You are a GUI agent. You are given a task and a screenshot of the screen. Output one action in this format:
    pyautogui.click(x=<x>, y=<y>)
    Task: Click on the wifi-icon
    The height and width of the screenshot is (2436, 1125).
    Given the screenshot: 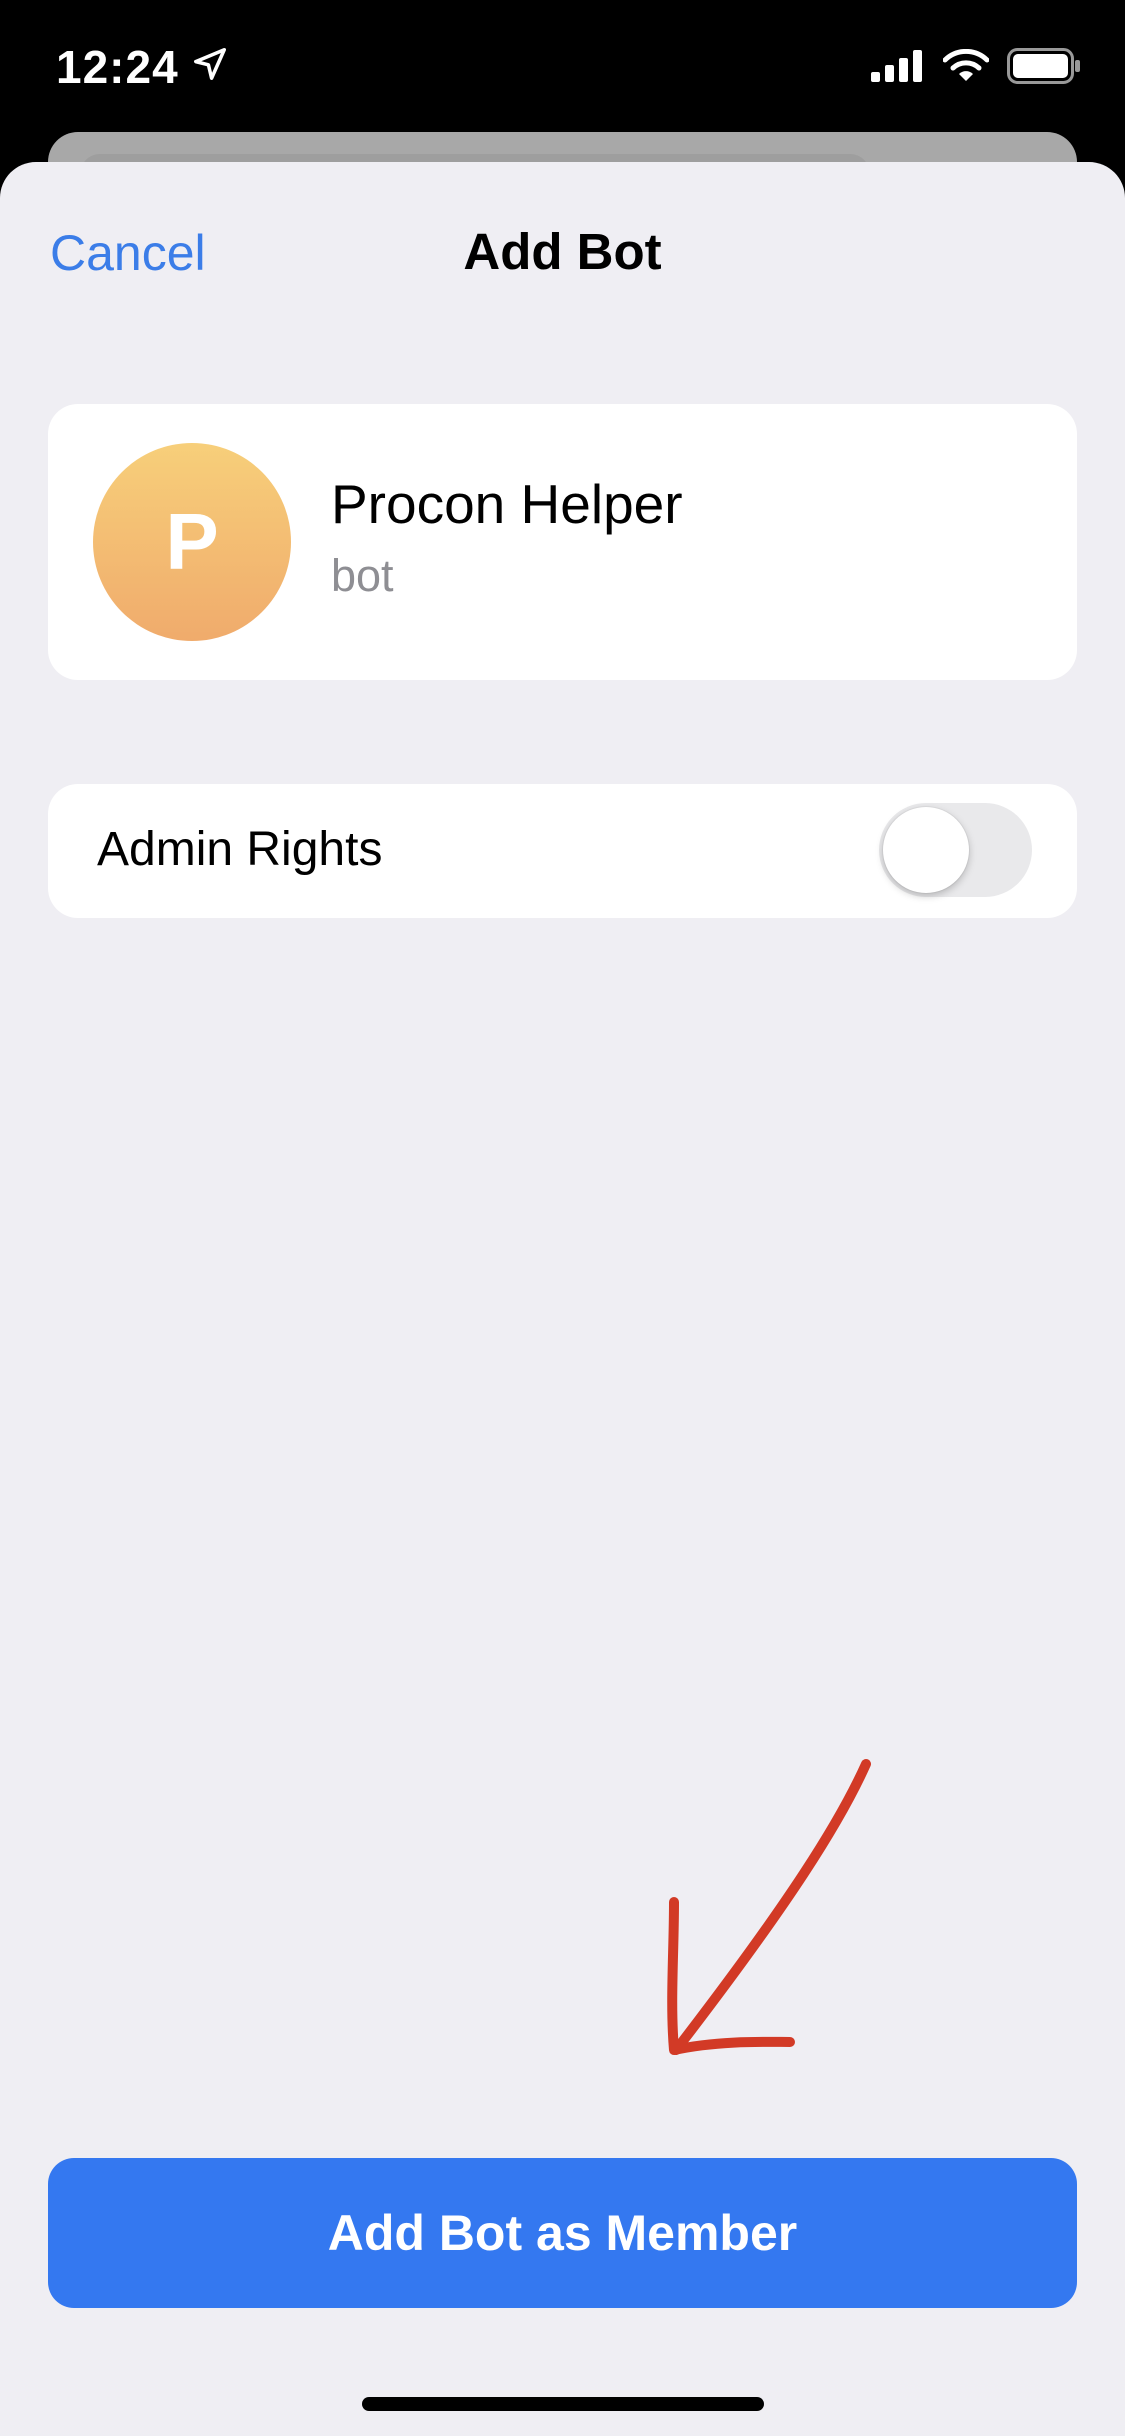 What is the action you would take?
    pyautogui.click(x=966, y=68)
    